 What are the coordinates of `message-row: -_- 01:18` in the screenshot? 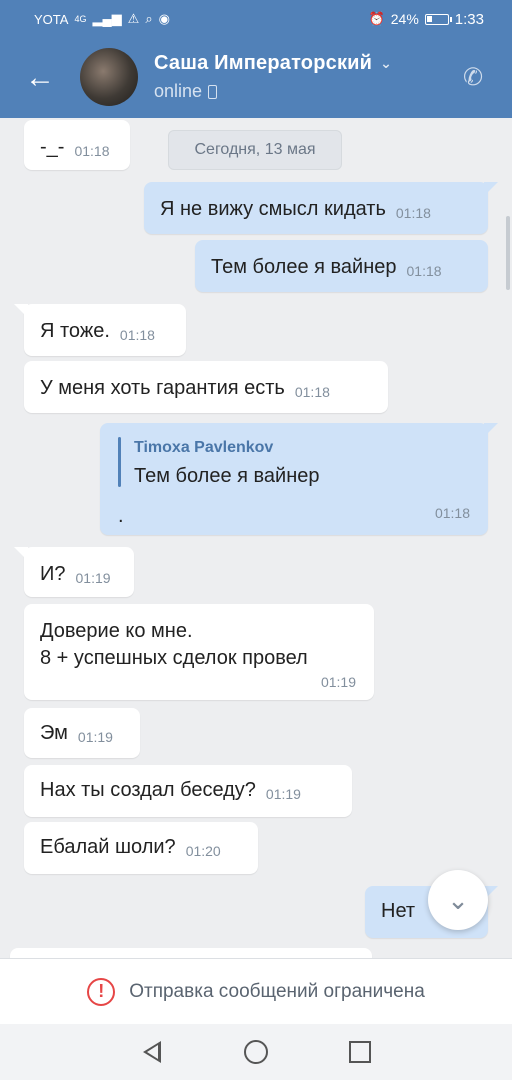 It's located at (77, 147).